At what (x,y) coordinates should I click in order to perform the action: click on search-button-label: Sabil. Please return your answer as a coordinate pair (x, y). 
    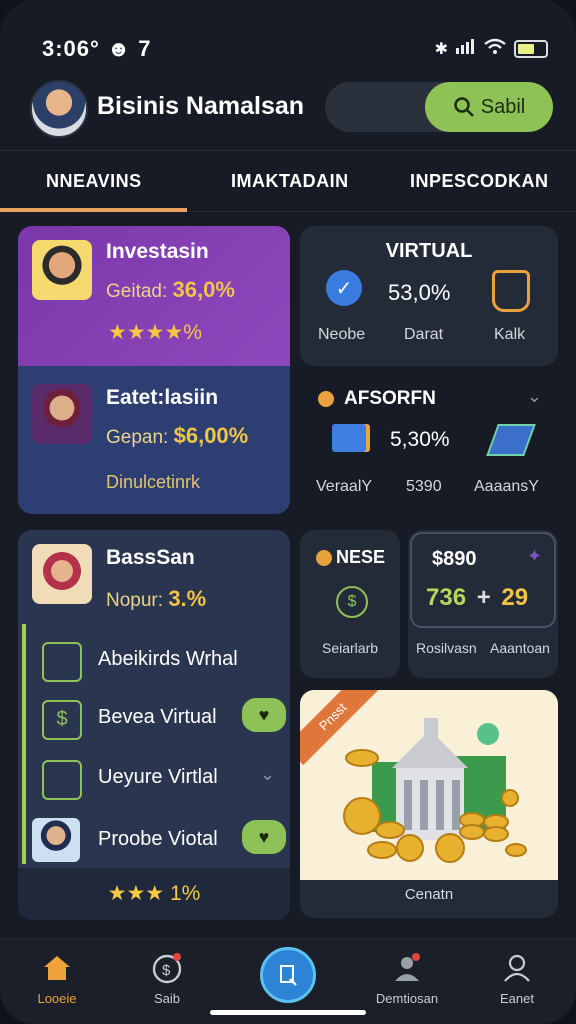
    Looking at the image, I should click on (503, 106).